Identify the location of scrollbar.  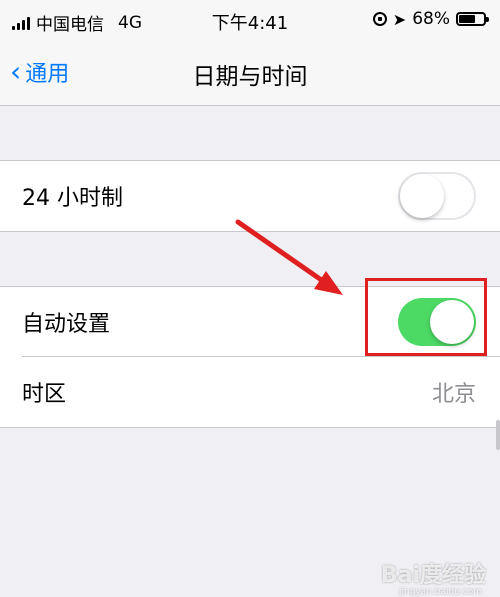
(498, 435).